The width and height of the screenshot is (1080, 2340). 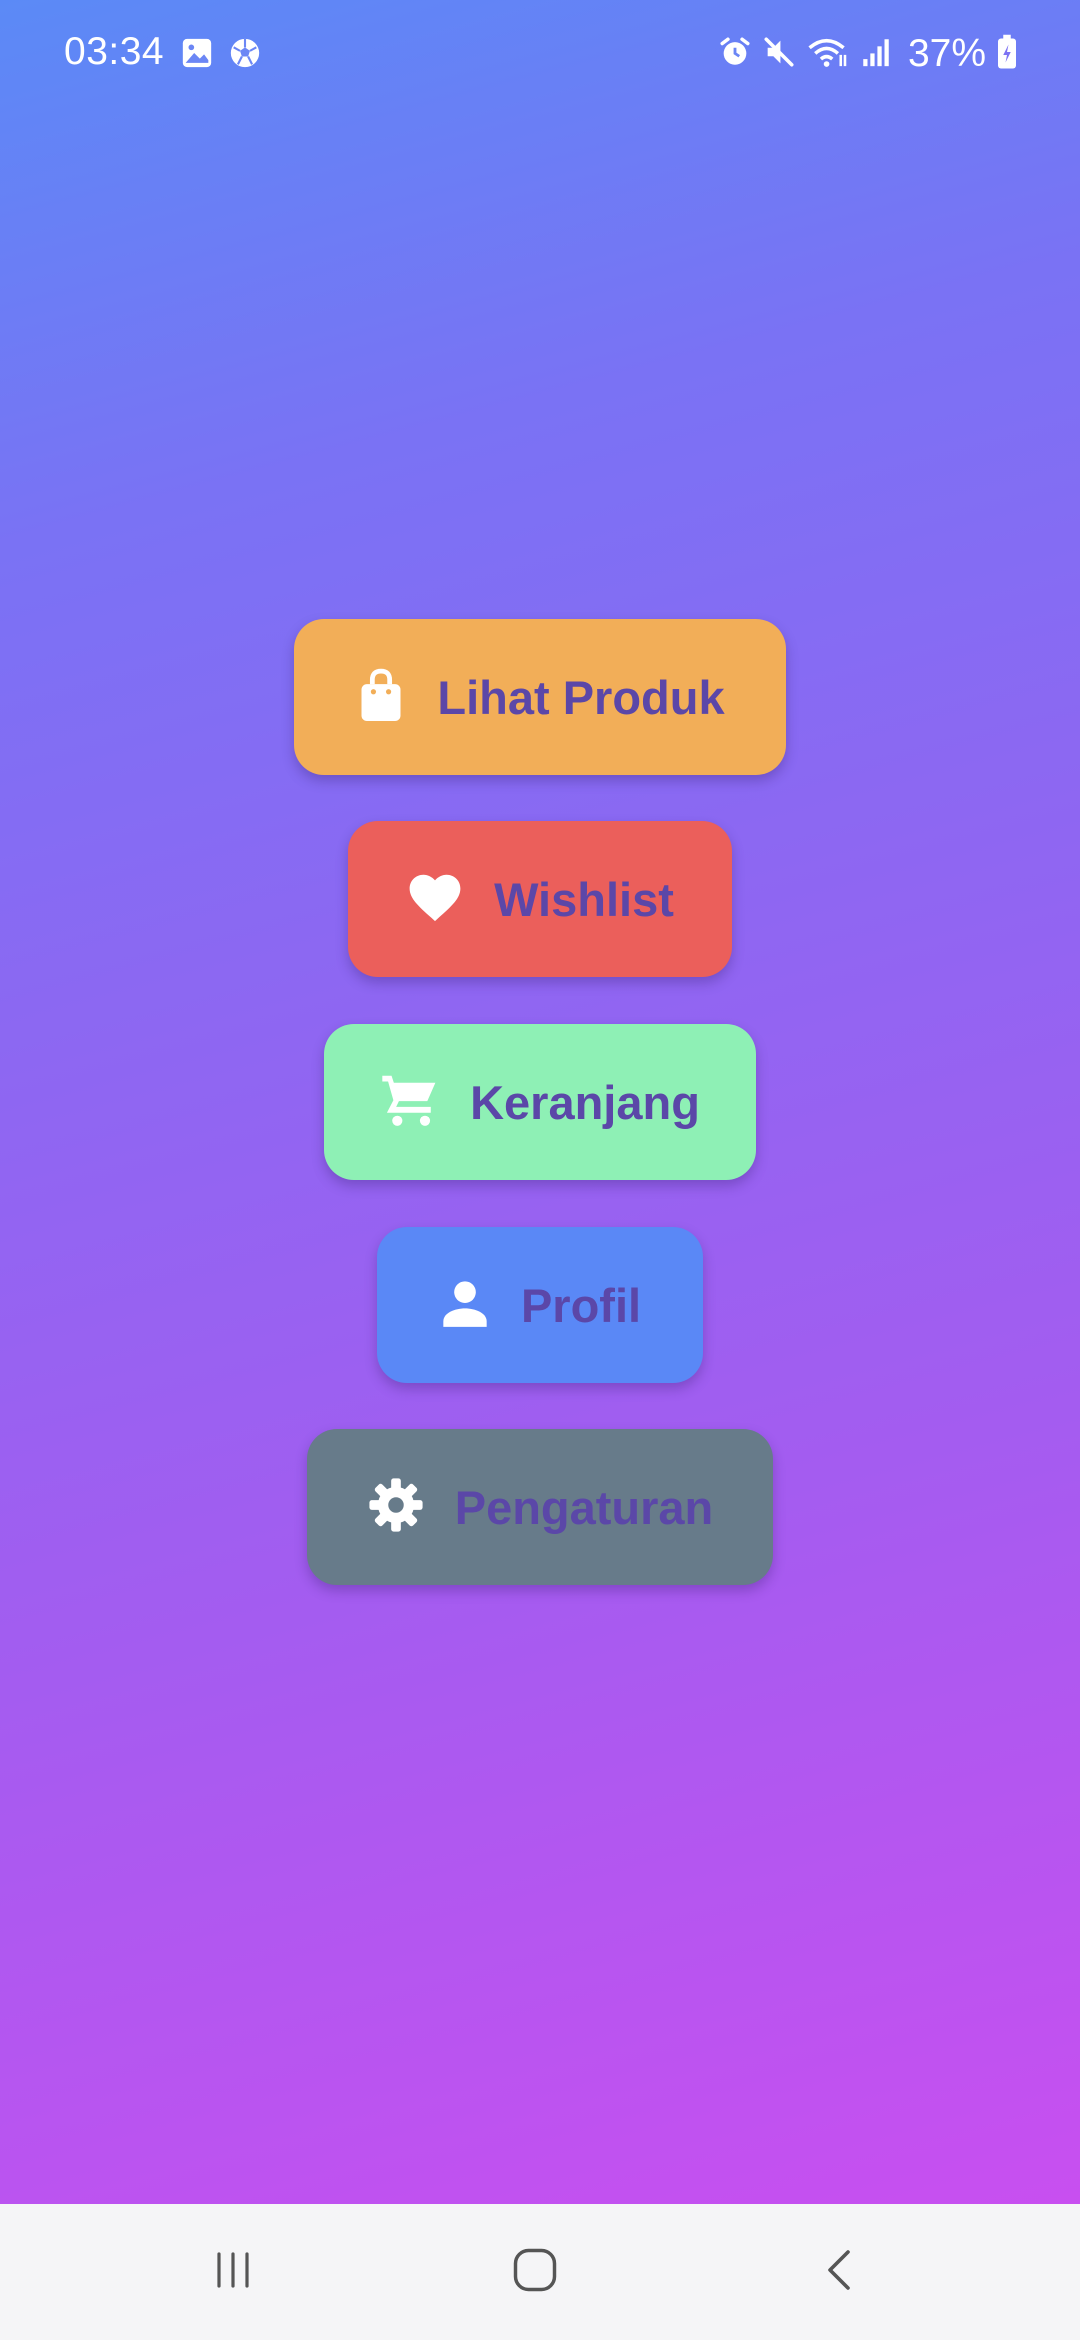 I want to click on wishlist-label: Wishlist, so click(x=584, y=899).